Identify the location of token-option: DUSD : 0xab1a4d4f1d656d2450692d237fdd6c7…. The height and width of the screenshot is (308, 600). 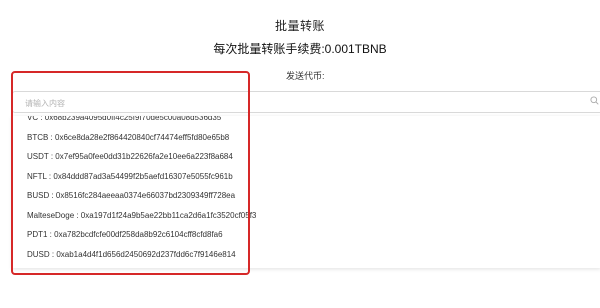
(306, 255).